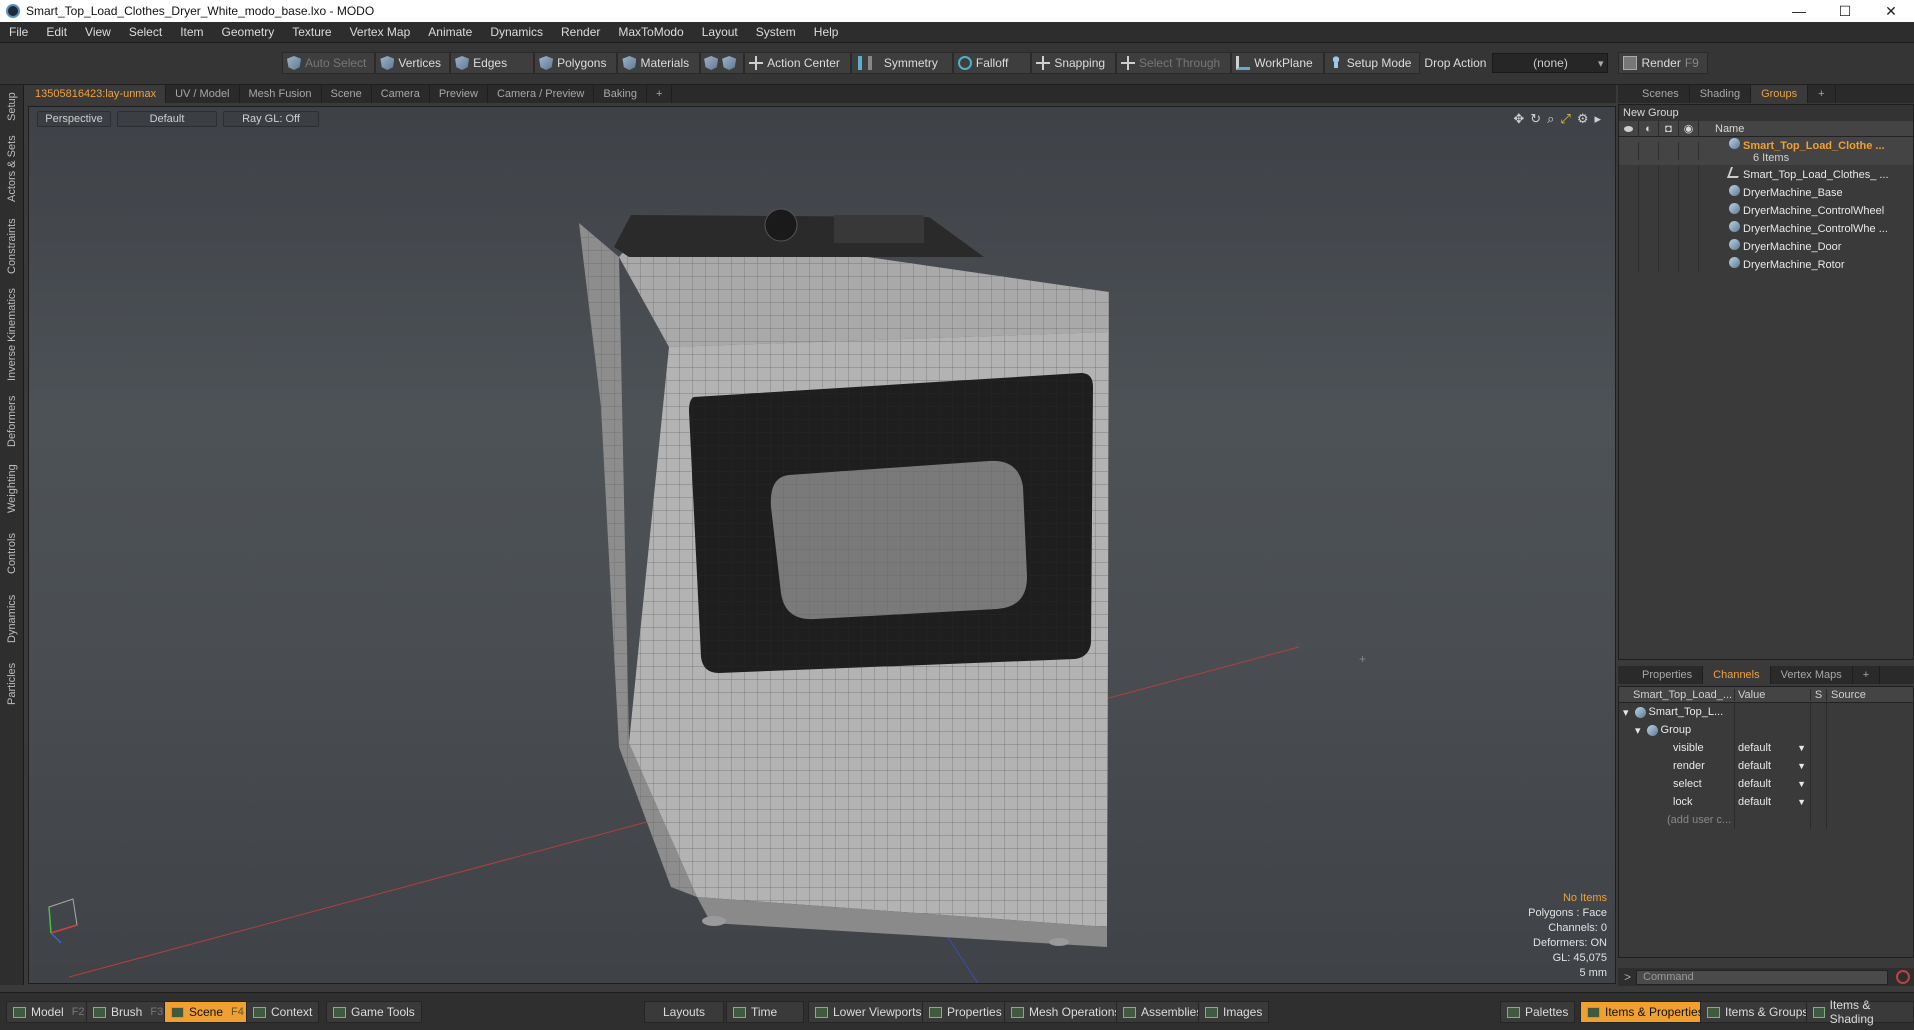  Describe the element at coordinates (516, 32) in the screenshot. I see `menu-dynamics: Dynamics` at that location.